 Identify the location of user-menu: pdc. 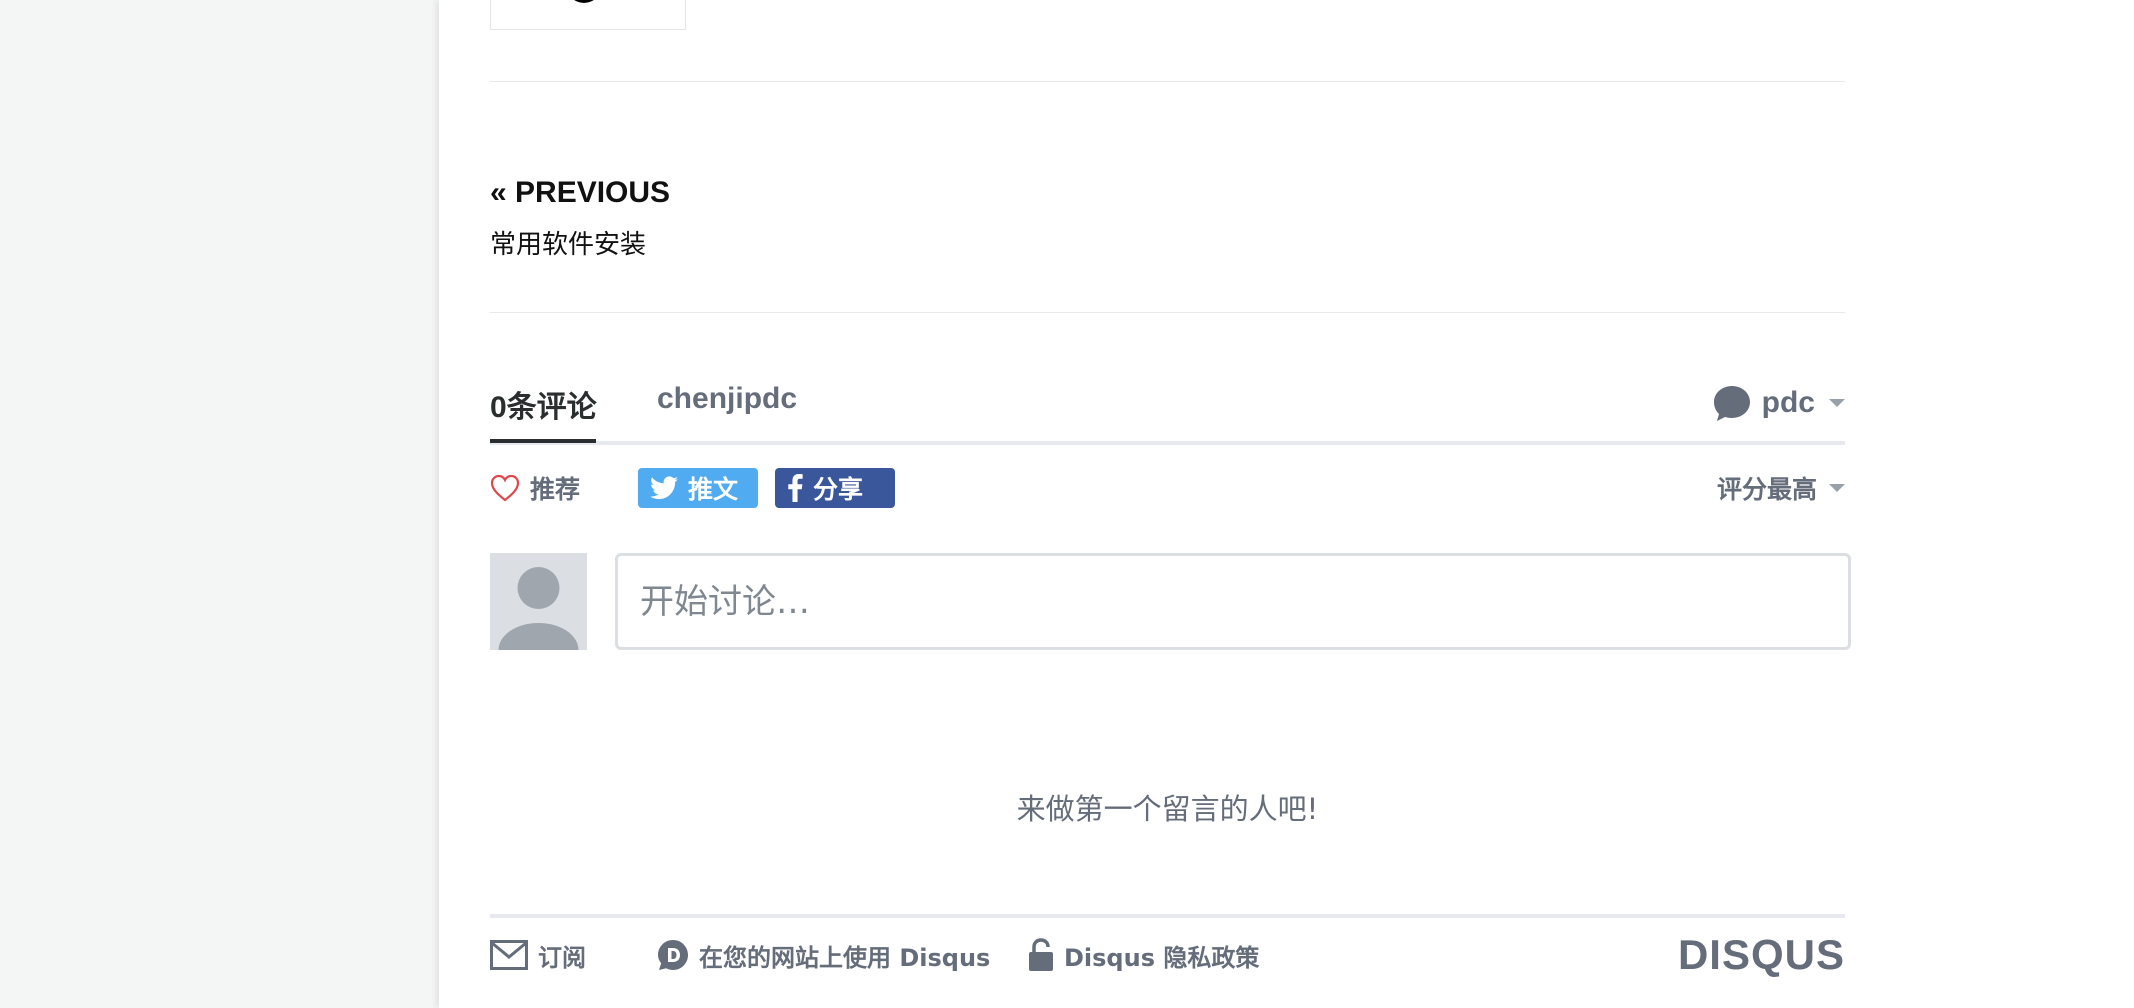
(1778, 403).